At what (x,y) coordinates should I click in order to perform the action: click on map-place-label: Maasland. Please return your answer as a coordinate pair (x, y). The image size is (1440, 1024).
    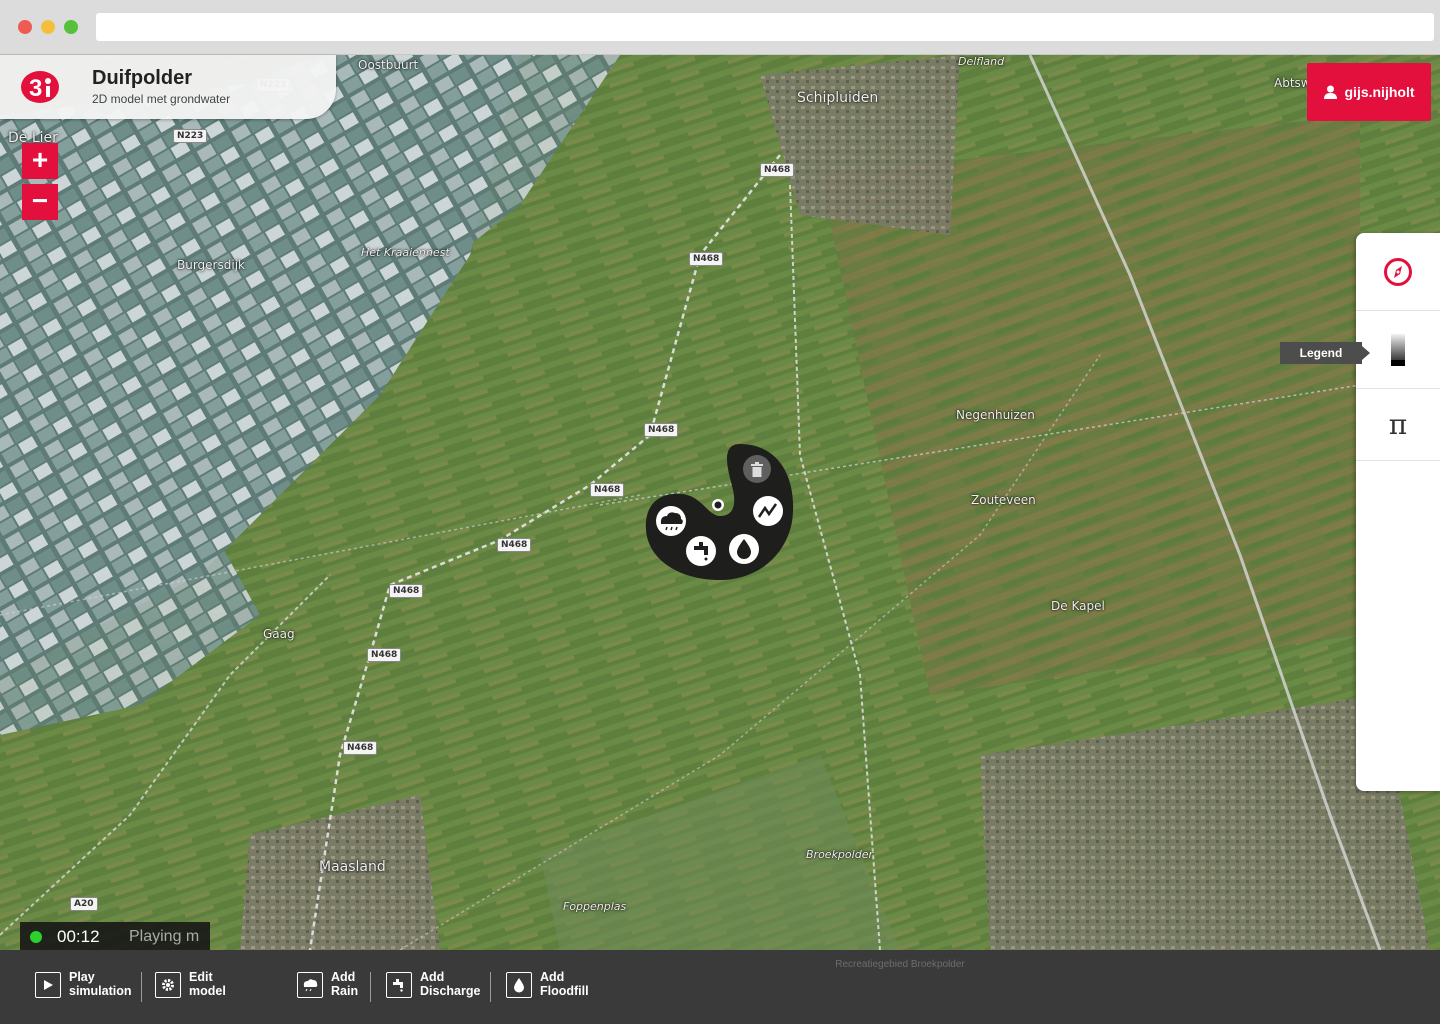
    Looking at the image, I should click on (352, 867).